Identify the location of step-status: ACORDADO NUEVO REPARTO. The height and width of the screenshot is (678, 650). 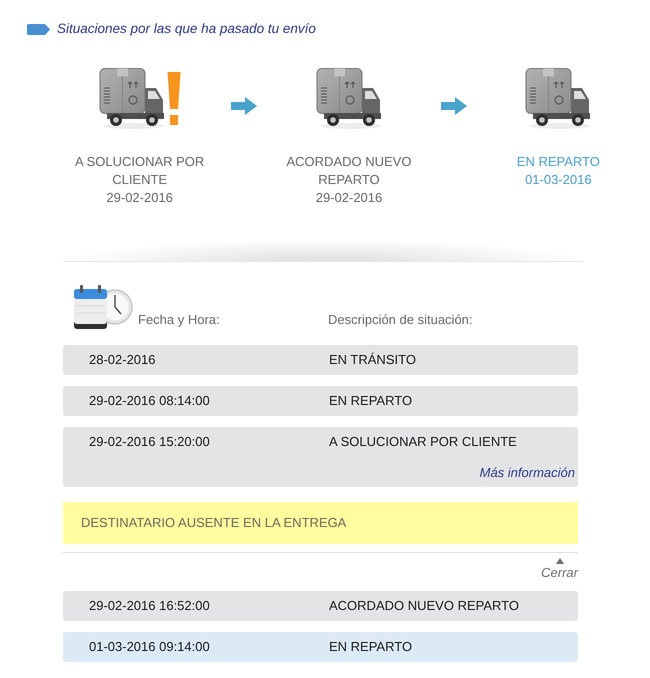
(349, 171).